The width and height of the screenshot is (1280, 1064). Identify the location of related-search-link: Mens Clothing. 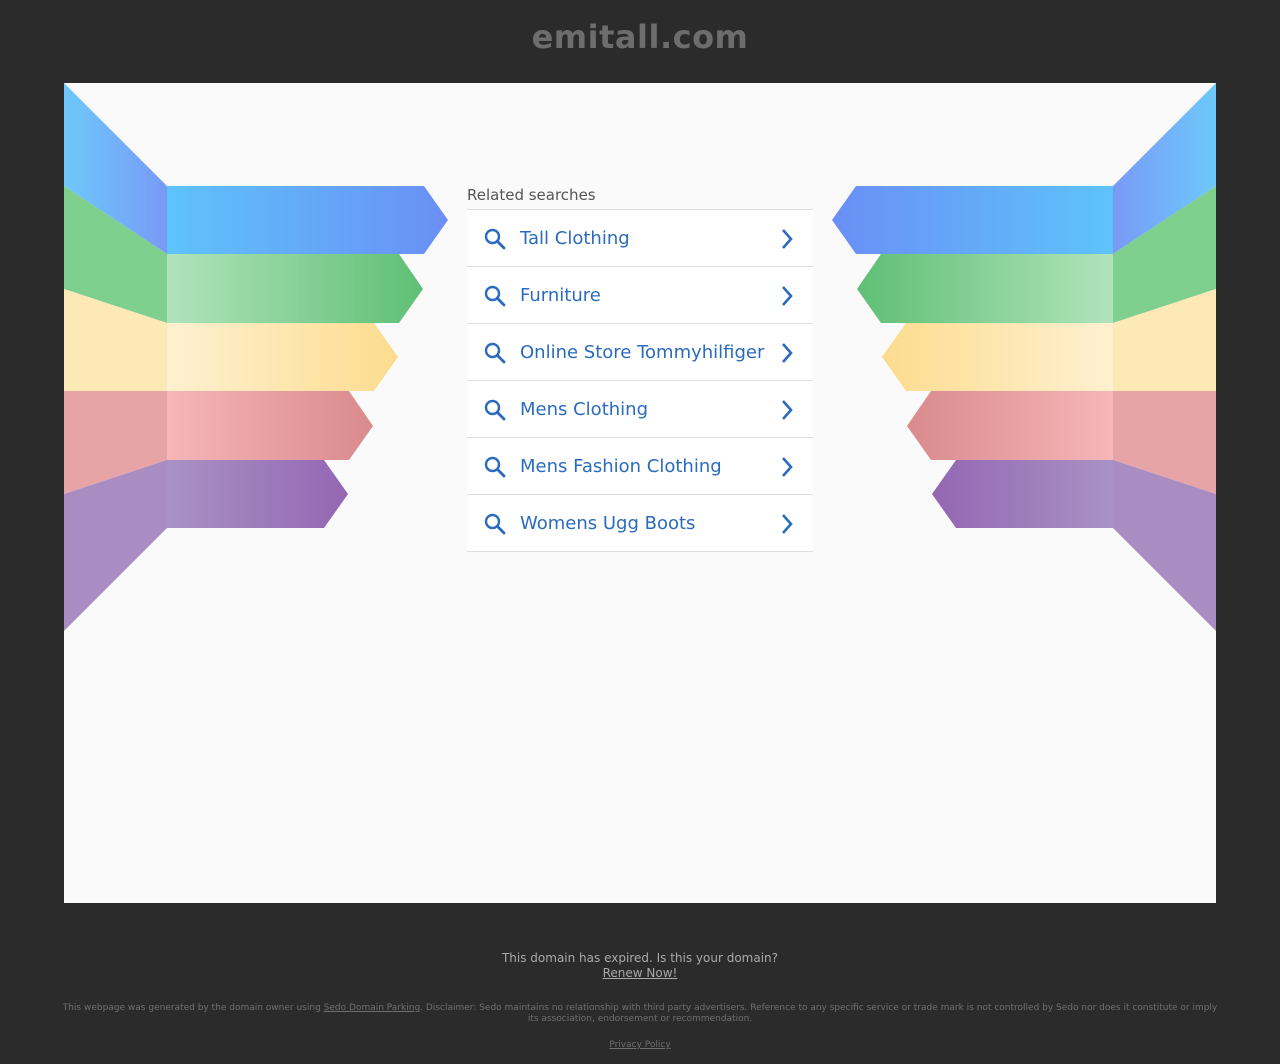
(640, 409).